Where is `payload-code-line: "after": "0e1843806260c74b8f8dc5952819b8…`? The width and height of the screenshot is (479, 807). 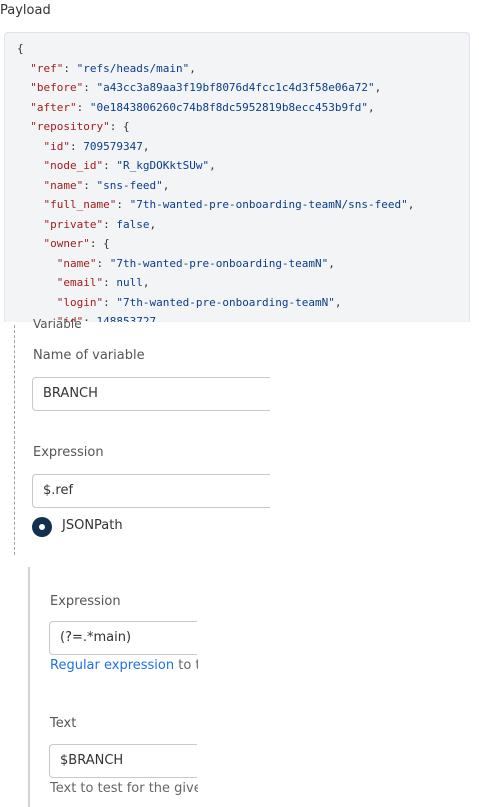
payload-code-line: "after": "0e1843806260c74b8f8dc5952819b8… is located at coordinates (202, 107).